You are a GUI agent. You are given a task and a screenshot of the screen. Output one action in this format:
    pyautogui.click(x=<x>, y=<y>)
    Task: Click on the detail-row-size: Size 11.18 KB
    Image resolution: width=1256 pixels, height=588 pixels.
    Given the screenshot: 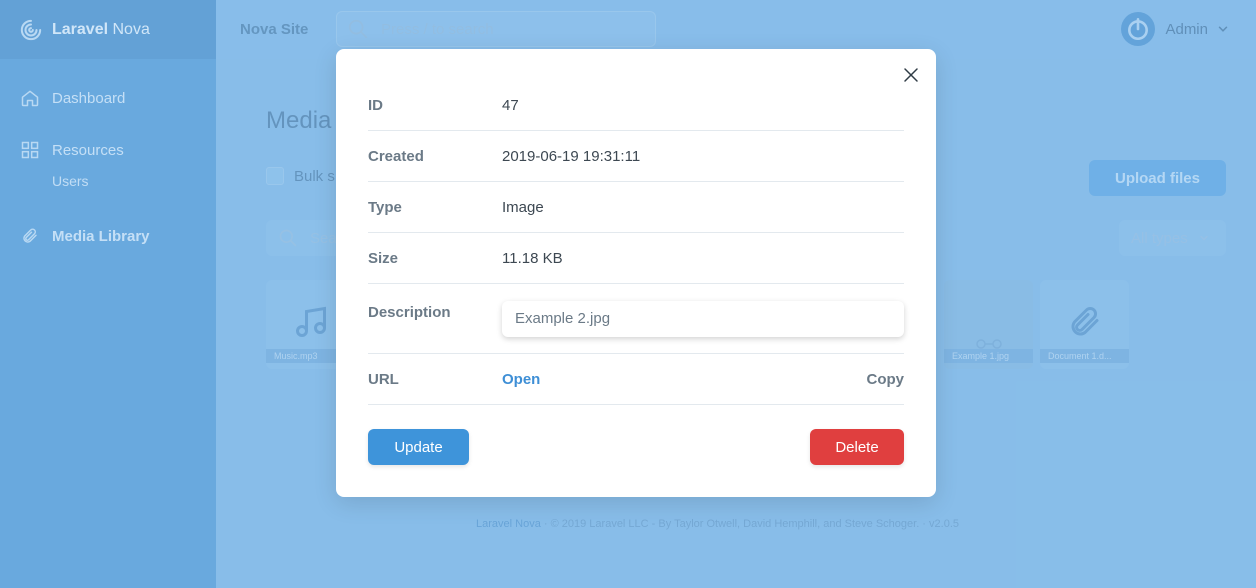 What is the action you would take?
    pyautogui.click(x=636, y=258)
    